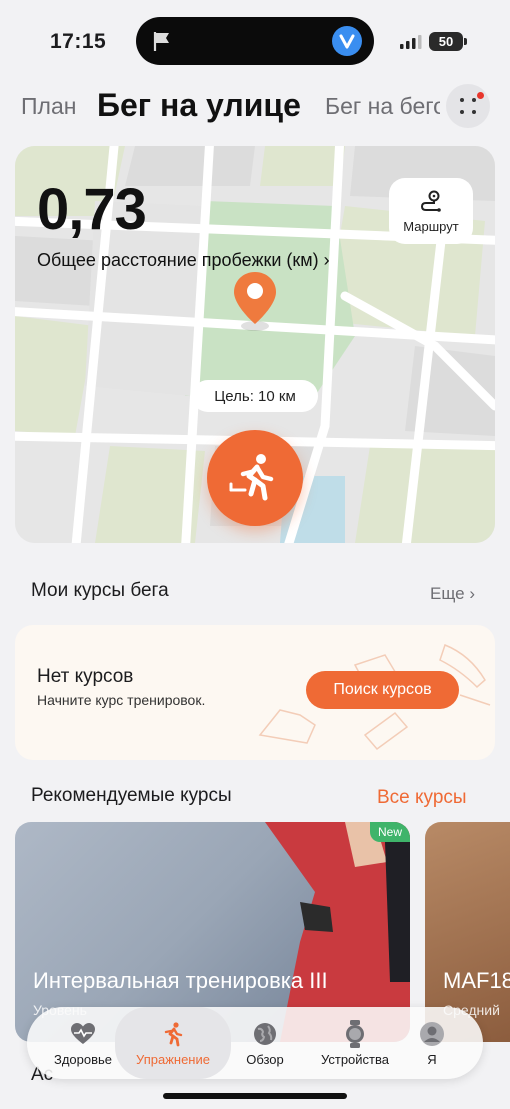 This screenshot has height=1109, width=510. I want to click on start-run-button, so click(255, 478).